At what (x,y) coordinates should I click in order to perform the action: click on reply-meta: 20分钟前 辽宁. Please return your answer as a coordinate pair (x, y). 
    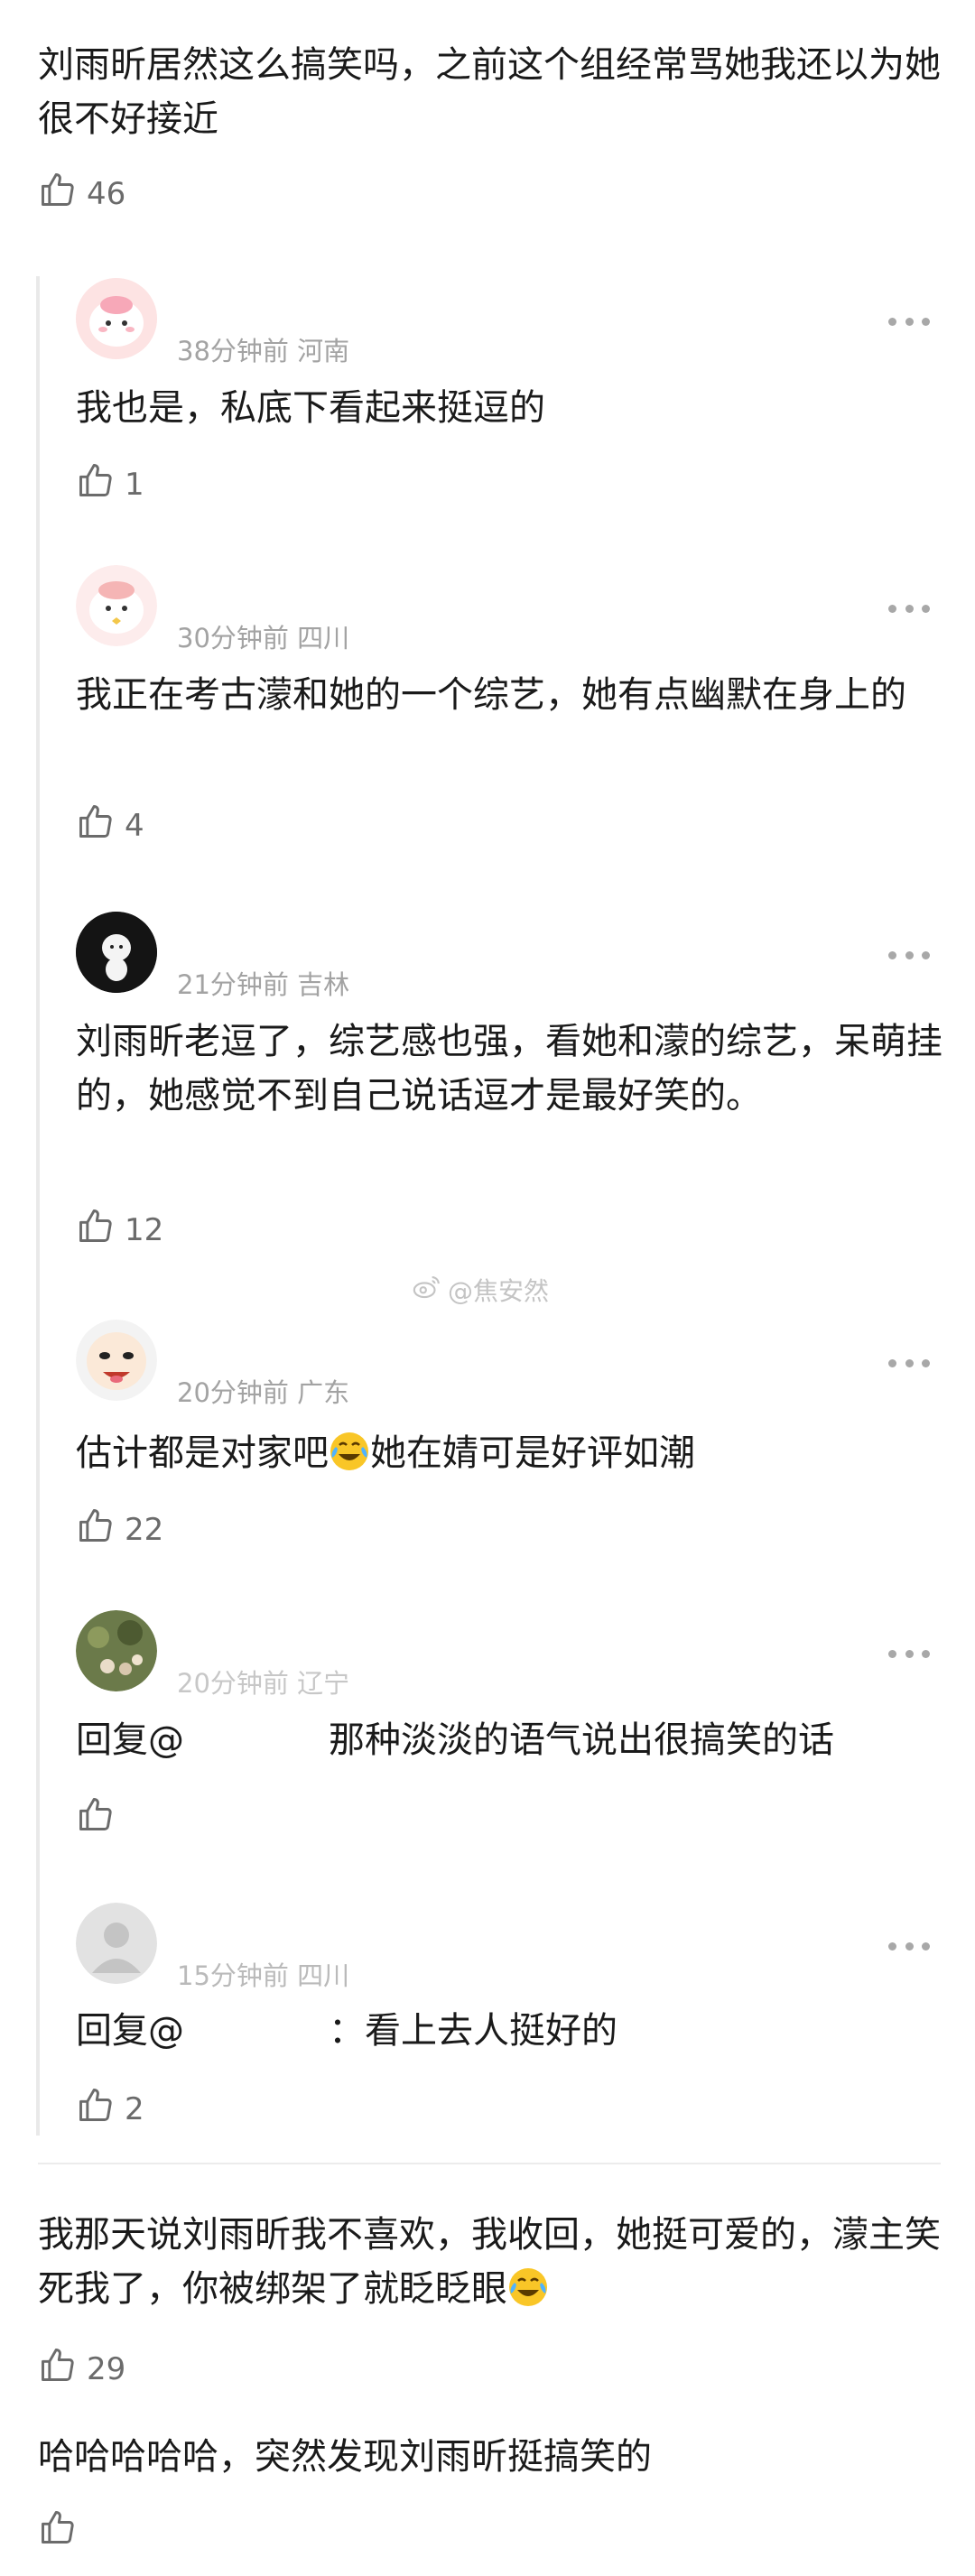
    Looking at the image, I should click on (264, 1684).